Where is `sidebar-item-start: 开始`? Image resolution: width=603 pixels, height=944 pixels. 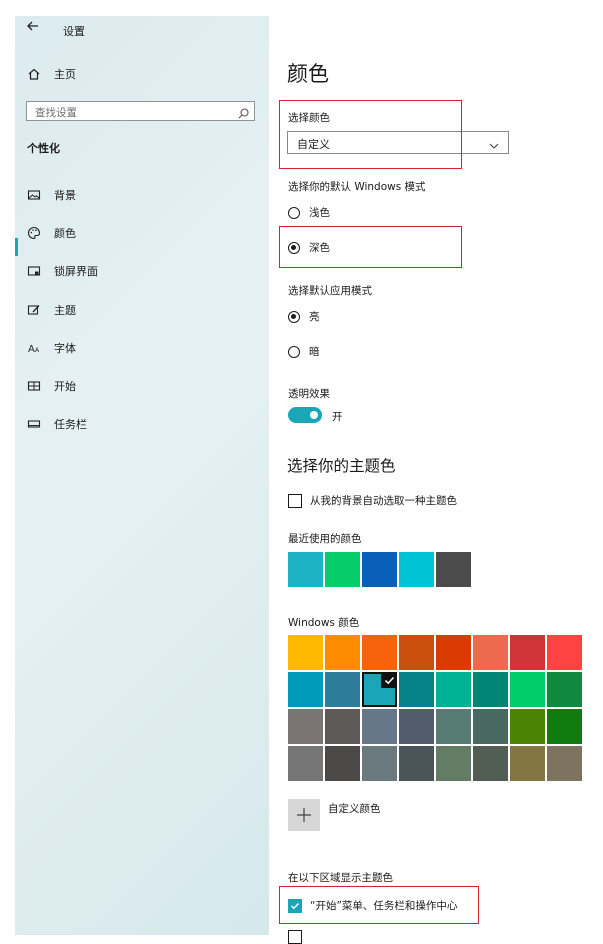
sidebar-item-start: 开始 is located at coordinates (142, 386).